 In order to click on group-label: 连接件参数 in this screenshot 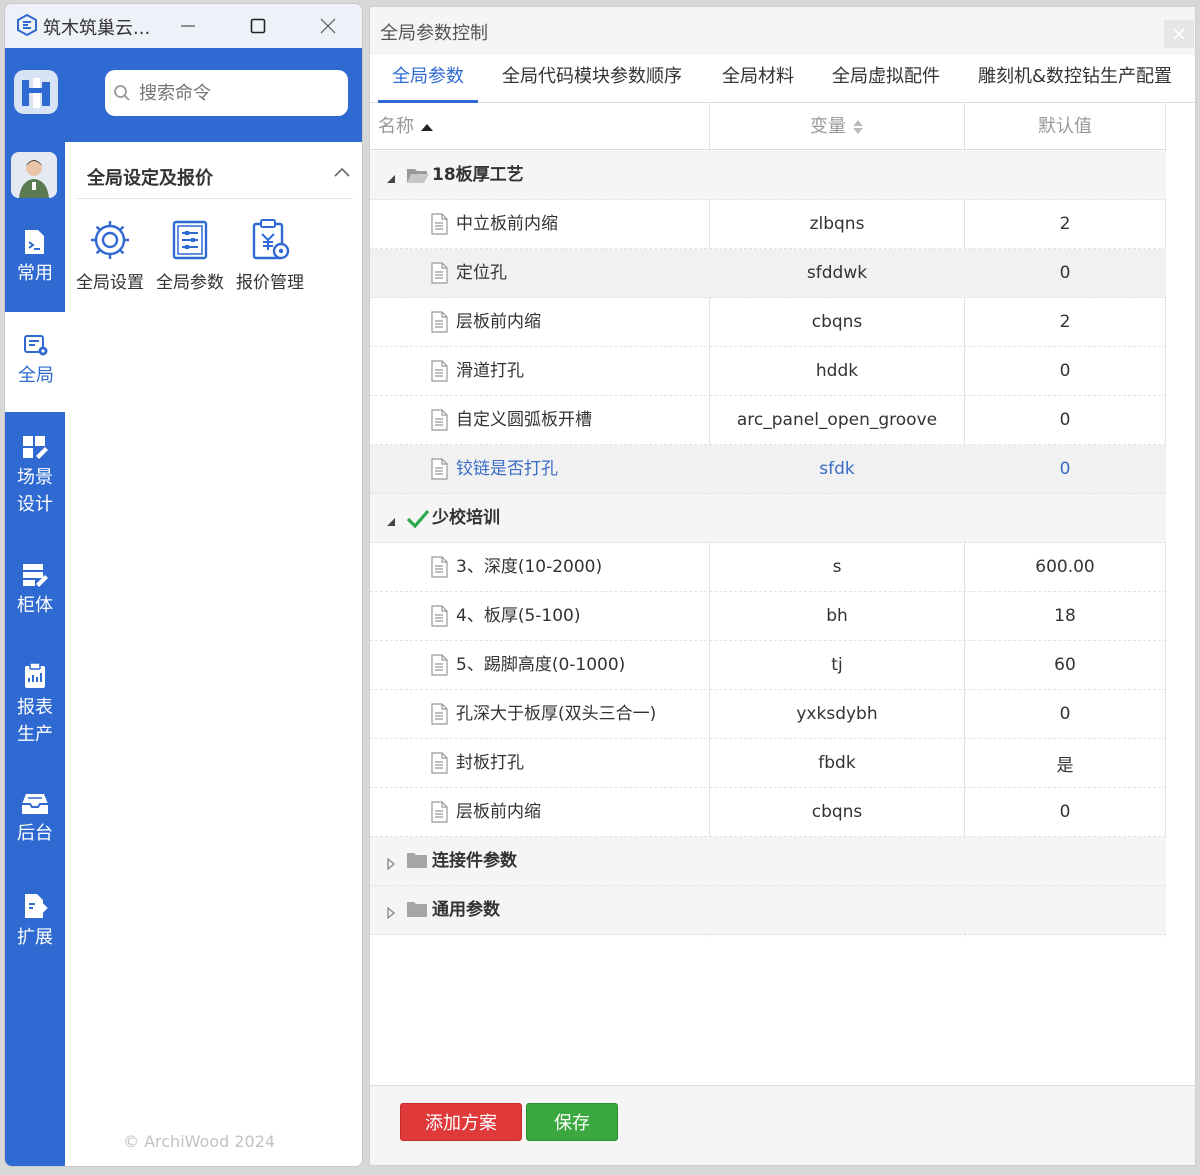, I will do `click(474, 861)`.